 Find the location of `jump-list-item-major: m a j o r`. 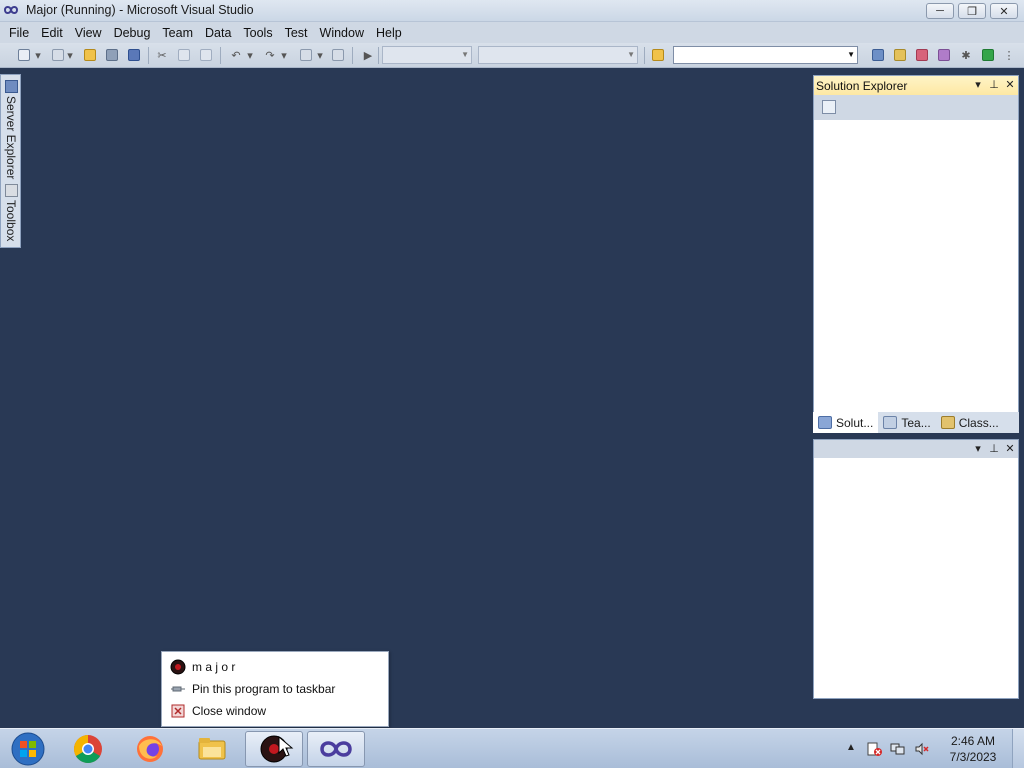

jump-list-item-major: m a j o r is located at coordinates (202, 667).